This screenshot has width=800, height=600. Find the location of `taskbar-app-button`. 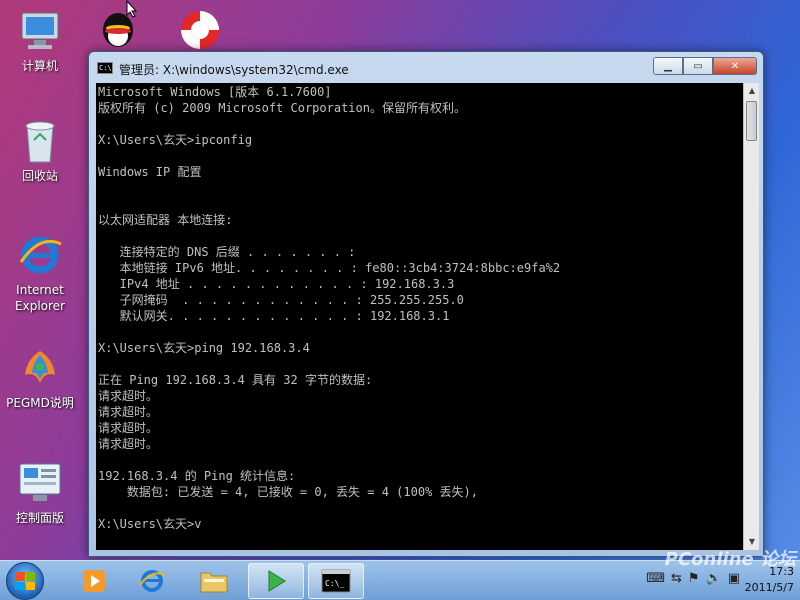

taskbar-app-button is located at coordinates (276, 581).